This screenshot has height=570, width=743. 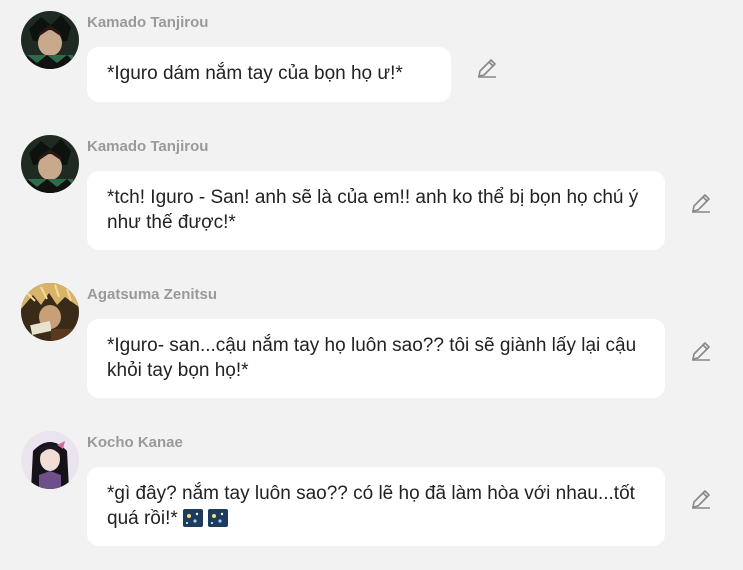 What do you see at coordinates (50, 460) in the screenshot?
I see `kanae-avatar` at bounding box center [50, 460].